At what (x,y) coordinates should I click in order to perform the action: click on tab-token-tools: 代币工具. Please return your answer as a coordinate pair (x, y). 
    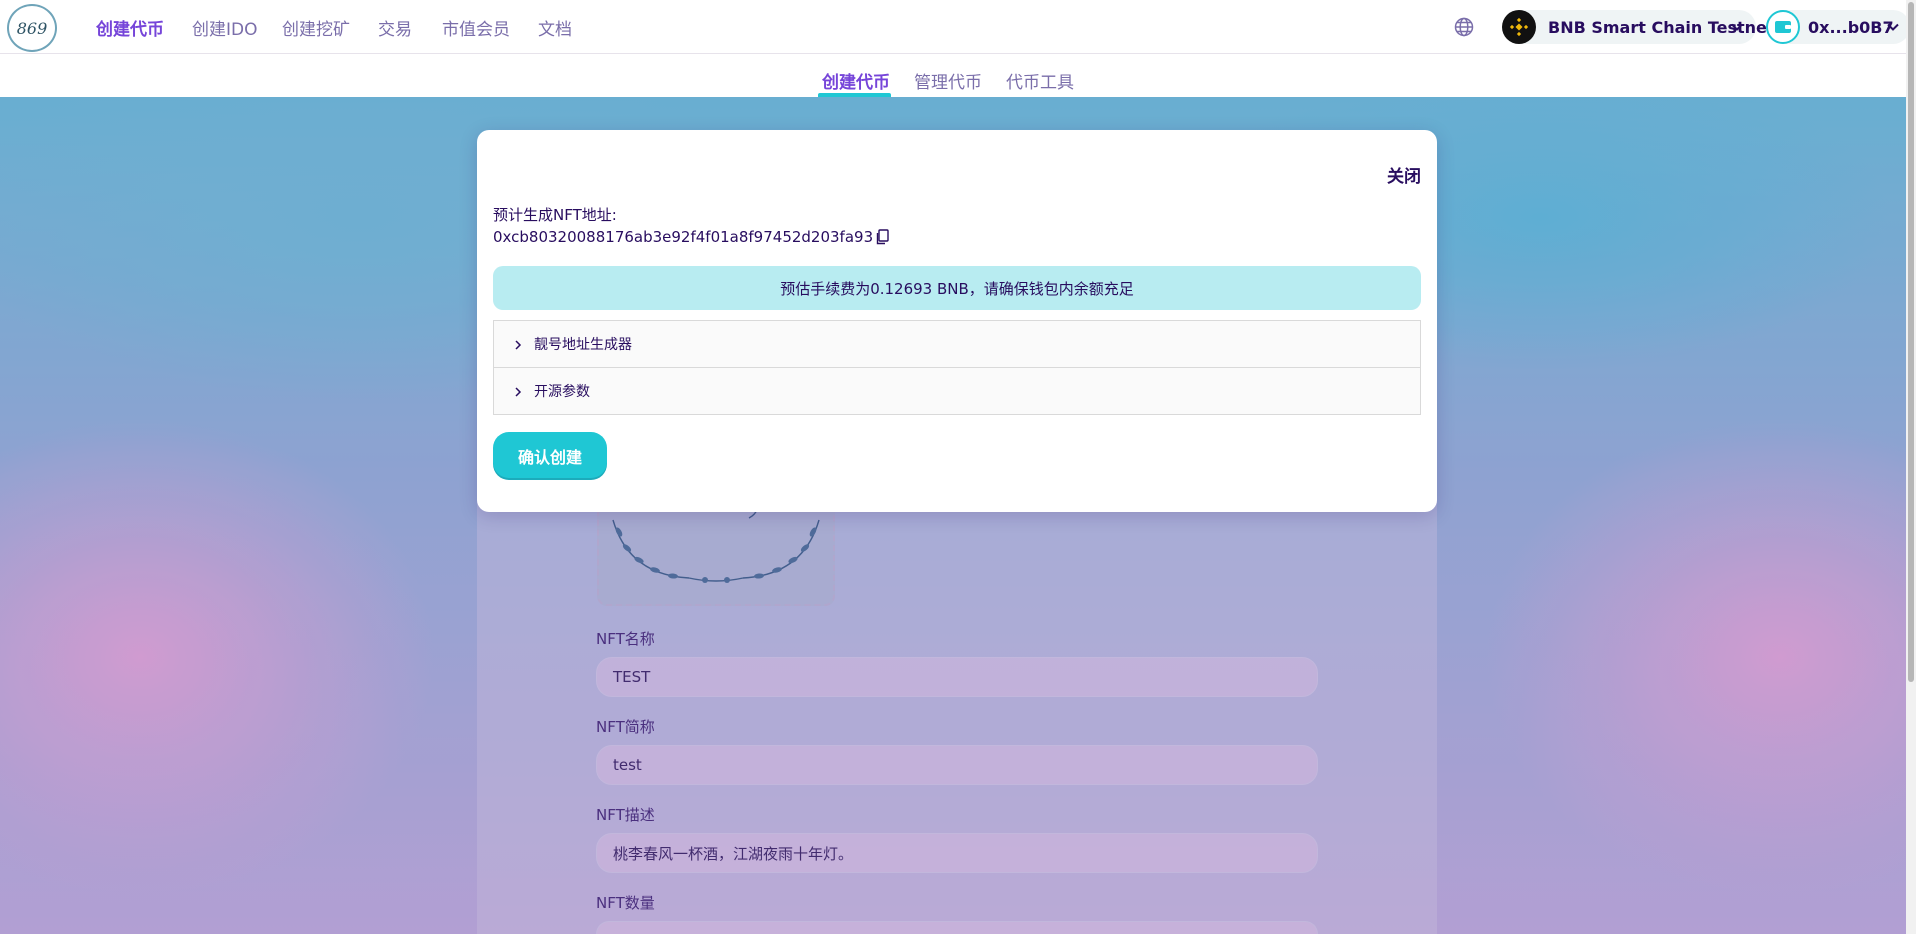
    Looking at the image, I should click on (1040, 80).